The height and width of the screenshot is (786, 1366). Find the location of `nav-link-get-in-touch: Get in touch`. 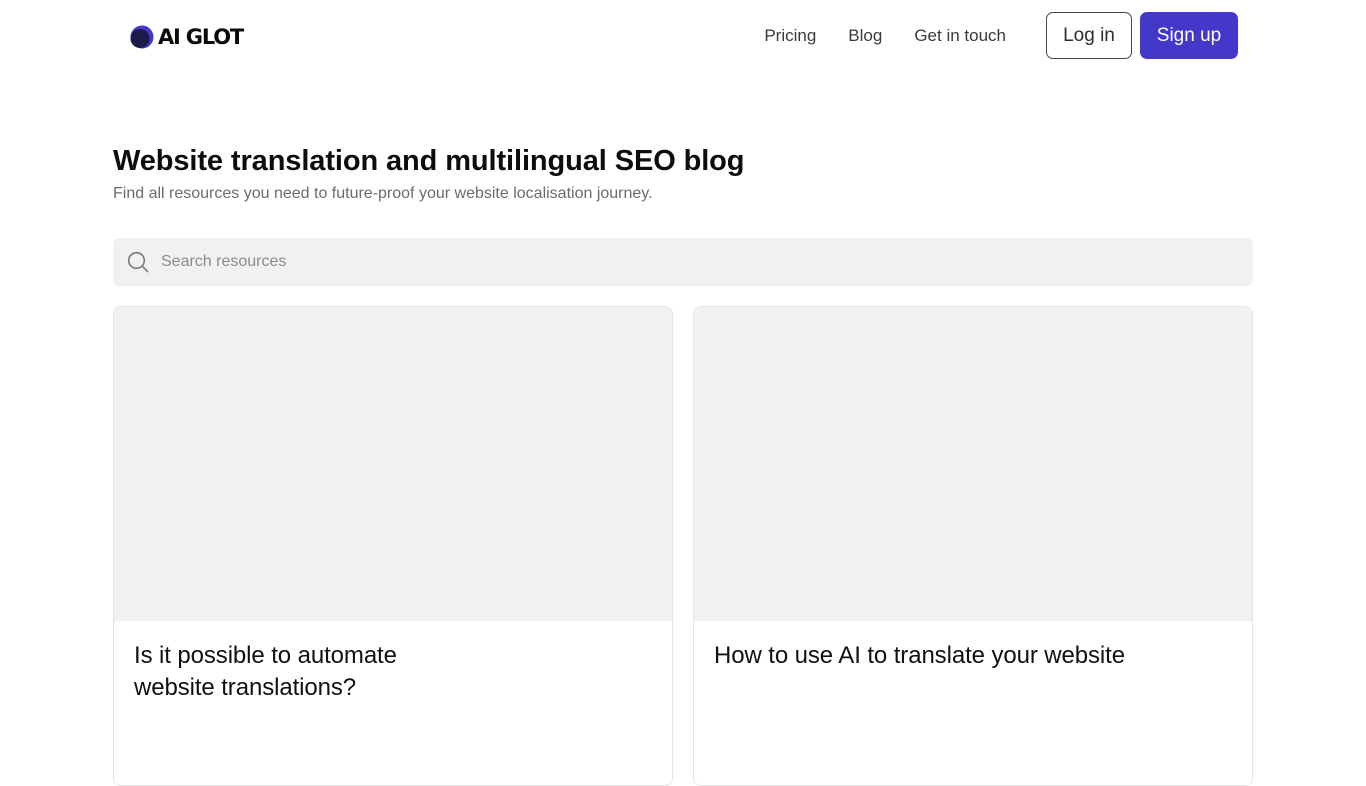

nav-link-get-in-touch: Get in touch is located at coordinates (960, 36).